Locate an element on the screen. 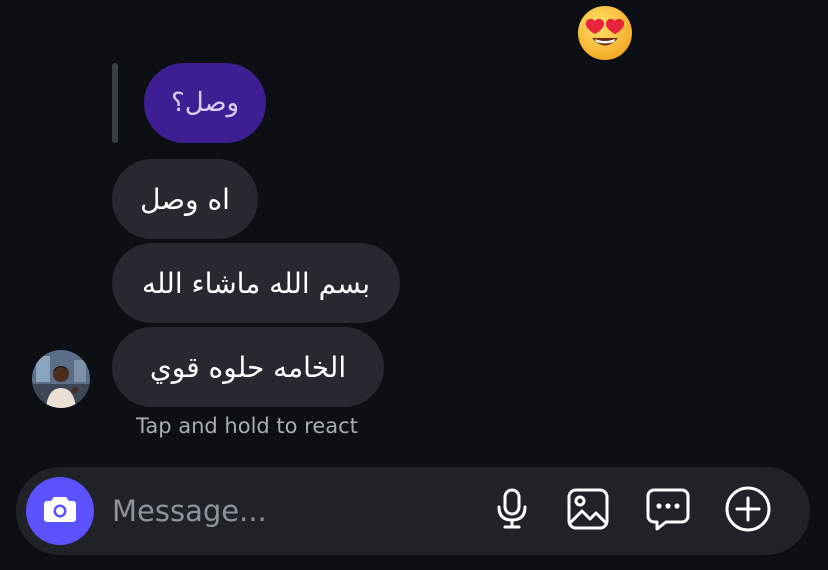 The image size is (828, 570). voice-message-button is located at coordinates (512, 511).